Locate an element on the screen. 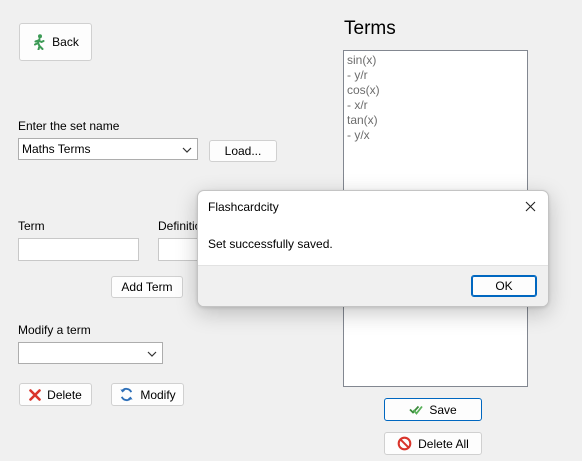 Image resolution: width=582 pixels, height=461 pixels. ok-button: OK is located at coordinates (504, 286).